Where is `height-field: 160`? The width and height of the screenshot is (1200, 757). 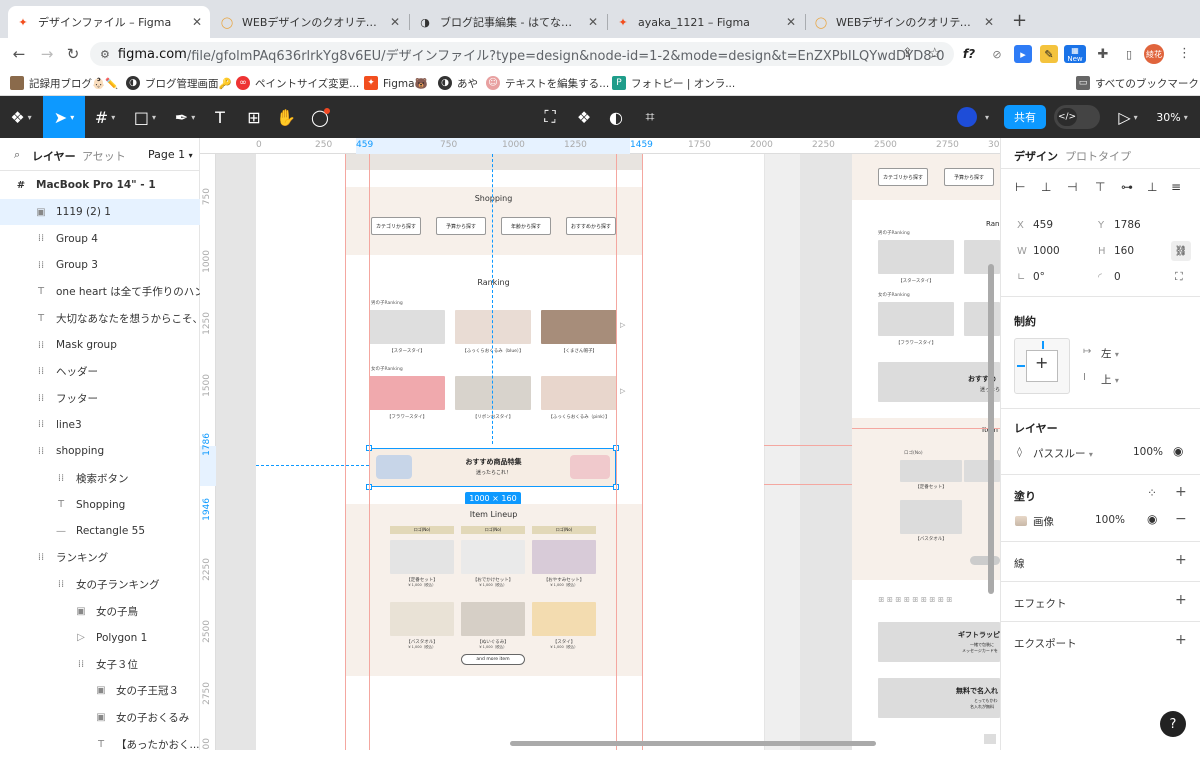
height-field: 160 is located at coordinates (1124, 251).